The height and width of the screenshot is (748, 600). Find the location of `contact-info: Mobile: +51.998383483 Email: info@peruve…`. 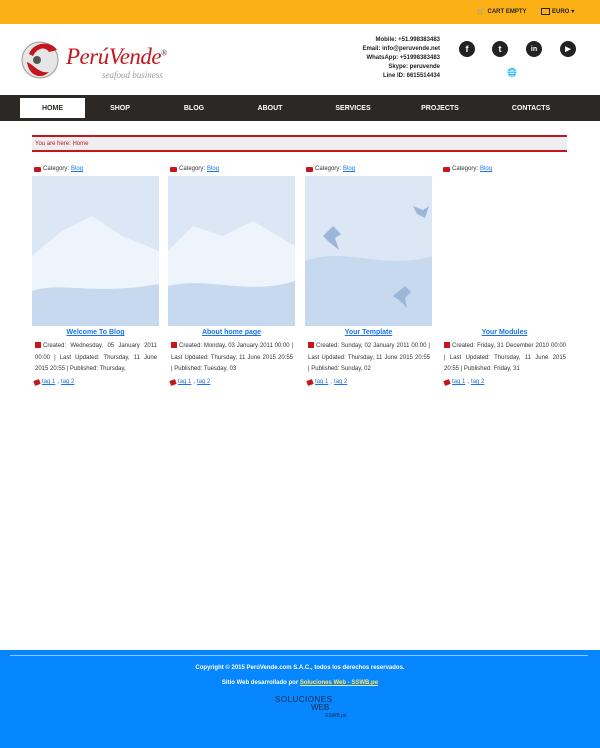

contact-info: Mobile: +51.998383483 Email: info@peruve… is located at coordinates (401, 58).